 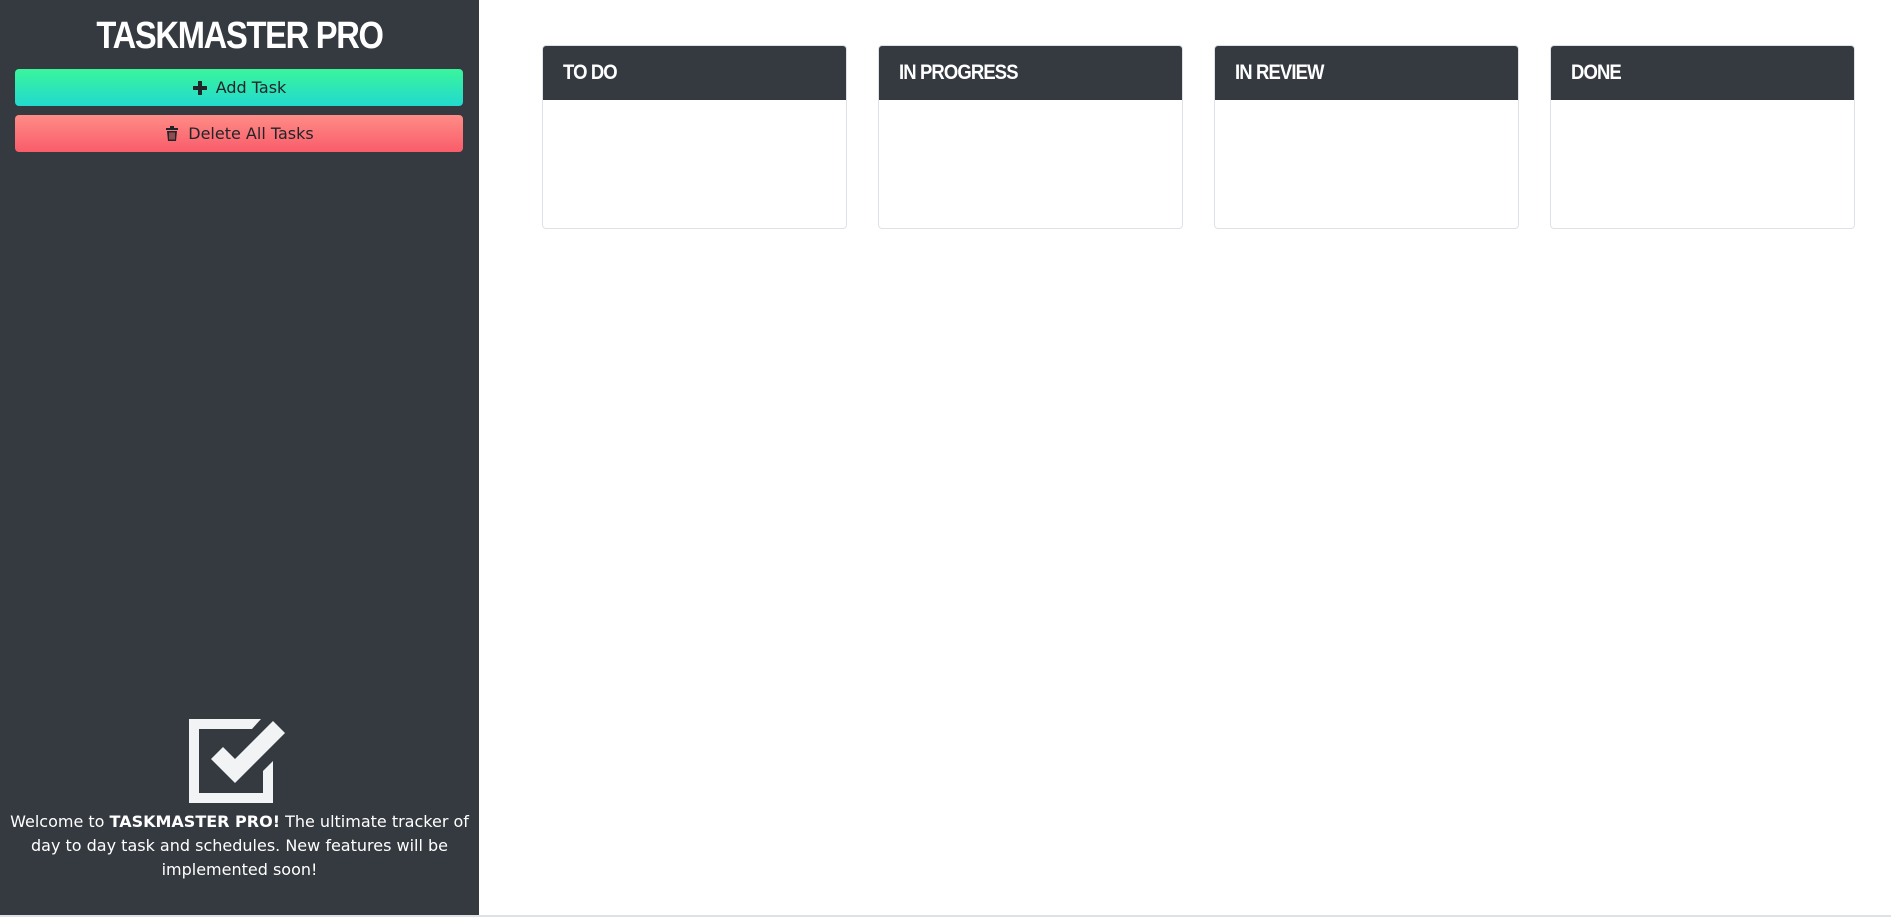 What do you see at coordinates (1030, 73) in the screenshot?
I see `column-header: IN PROGRESS` at bounding box center [1030, 73].